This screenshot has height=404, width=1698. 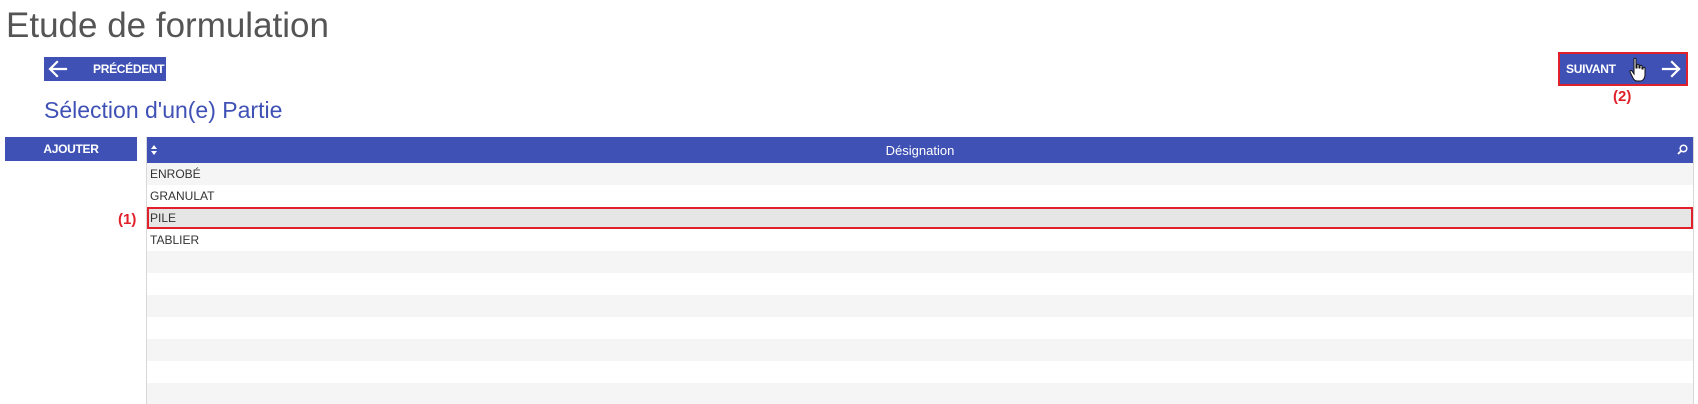 I want to click on previous-button: PRÉCÉDENT, so click(x=105, y=69).